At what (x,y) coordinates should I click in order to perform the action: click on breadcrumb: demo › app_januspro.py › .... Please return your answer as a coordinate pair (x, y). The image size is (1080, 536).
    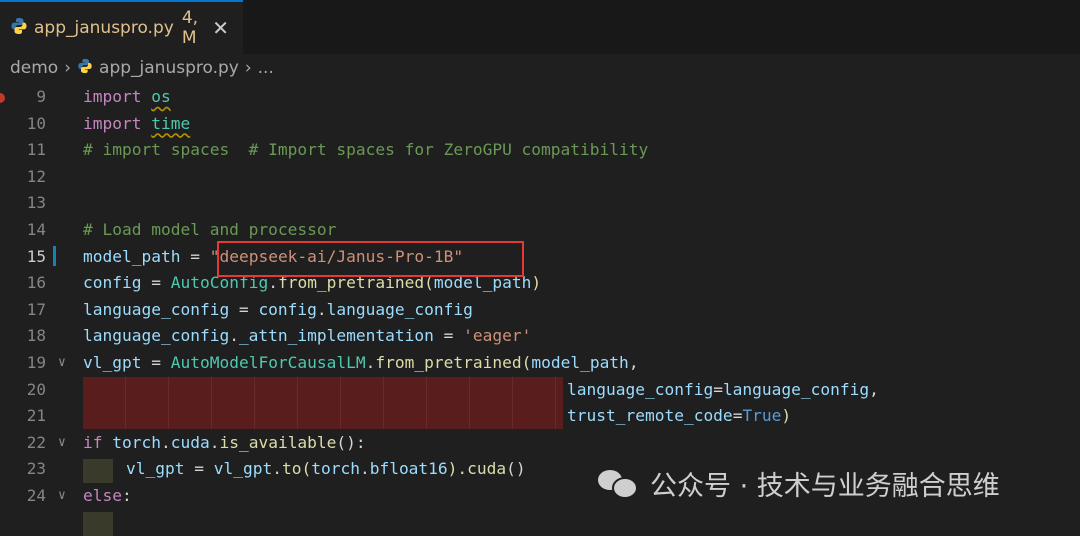
    Looking at the image, I should click on (540, 68).